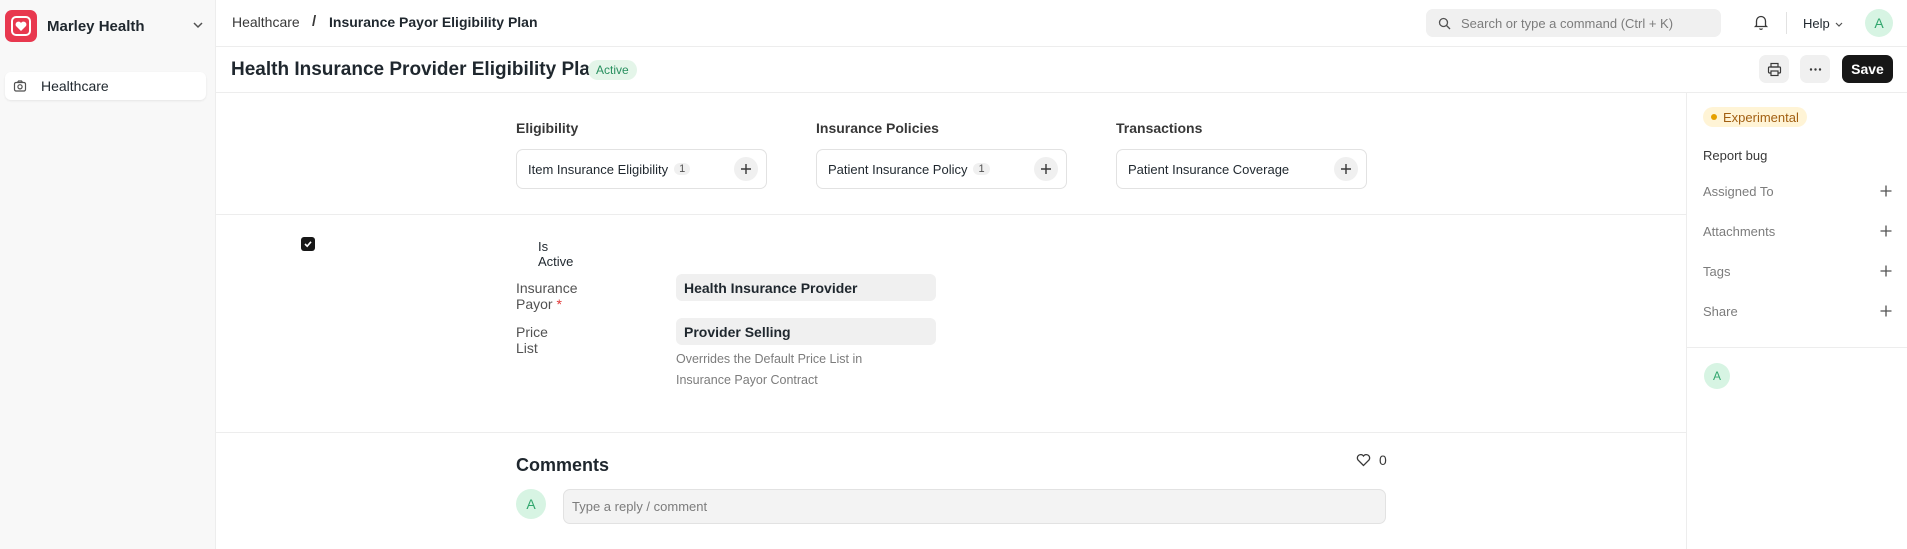  What do you see at coordinates (547, 128) in the screenshot?
I see `connections-heading-eligibility: Eligibility` at bounding box center [547, 128].